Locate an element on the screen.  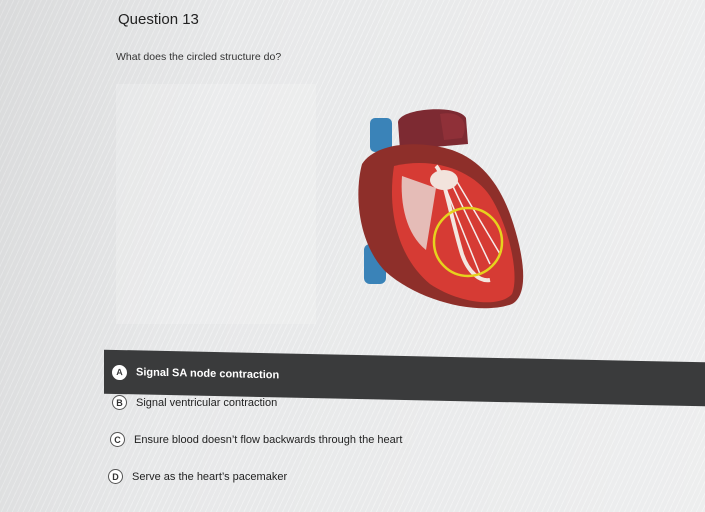
choice-letter-b: B is located at coordinates (119, 402).